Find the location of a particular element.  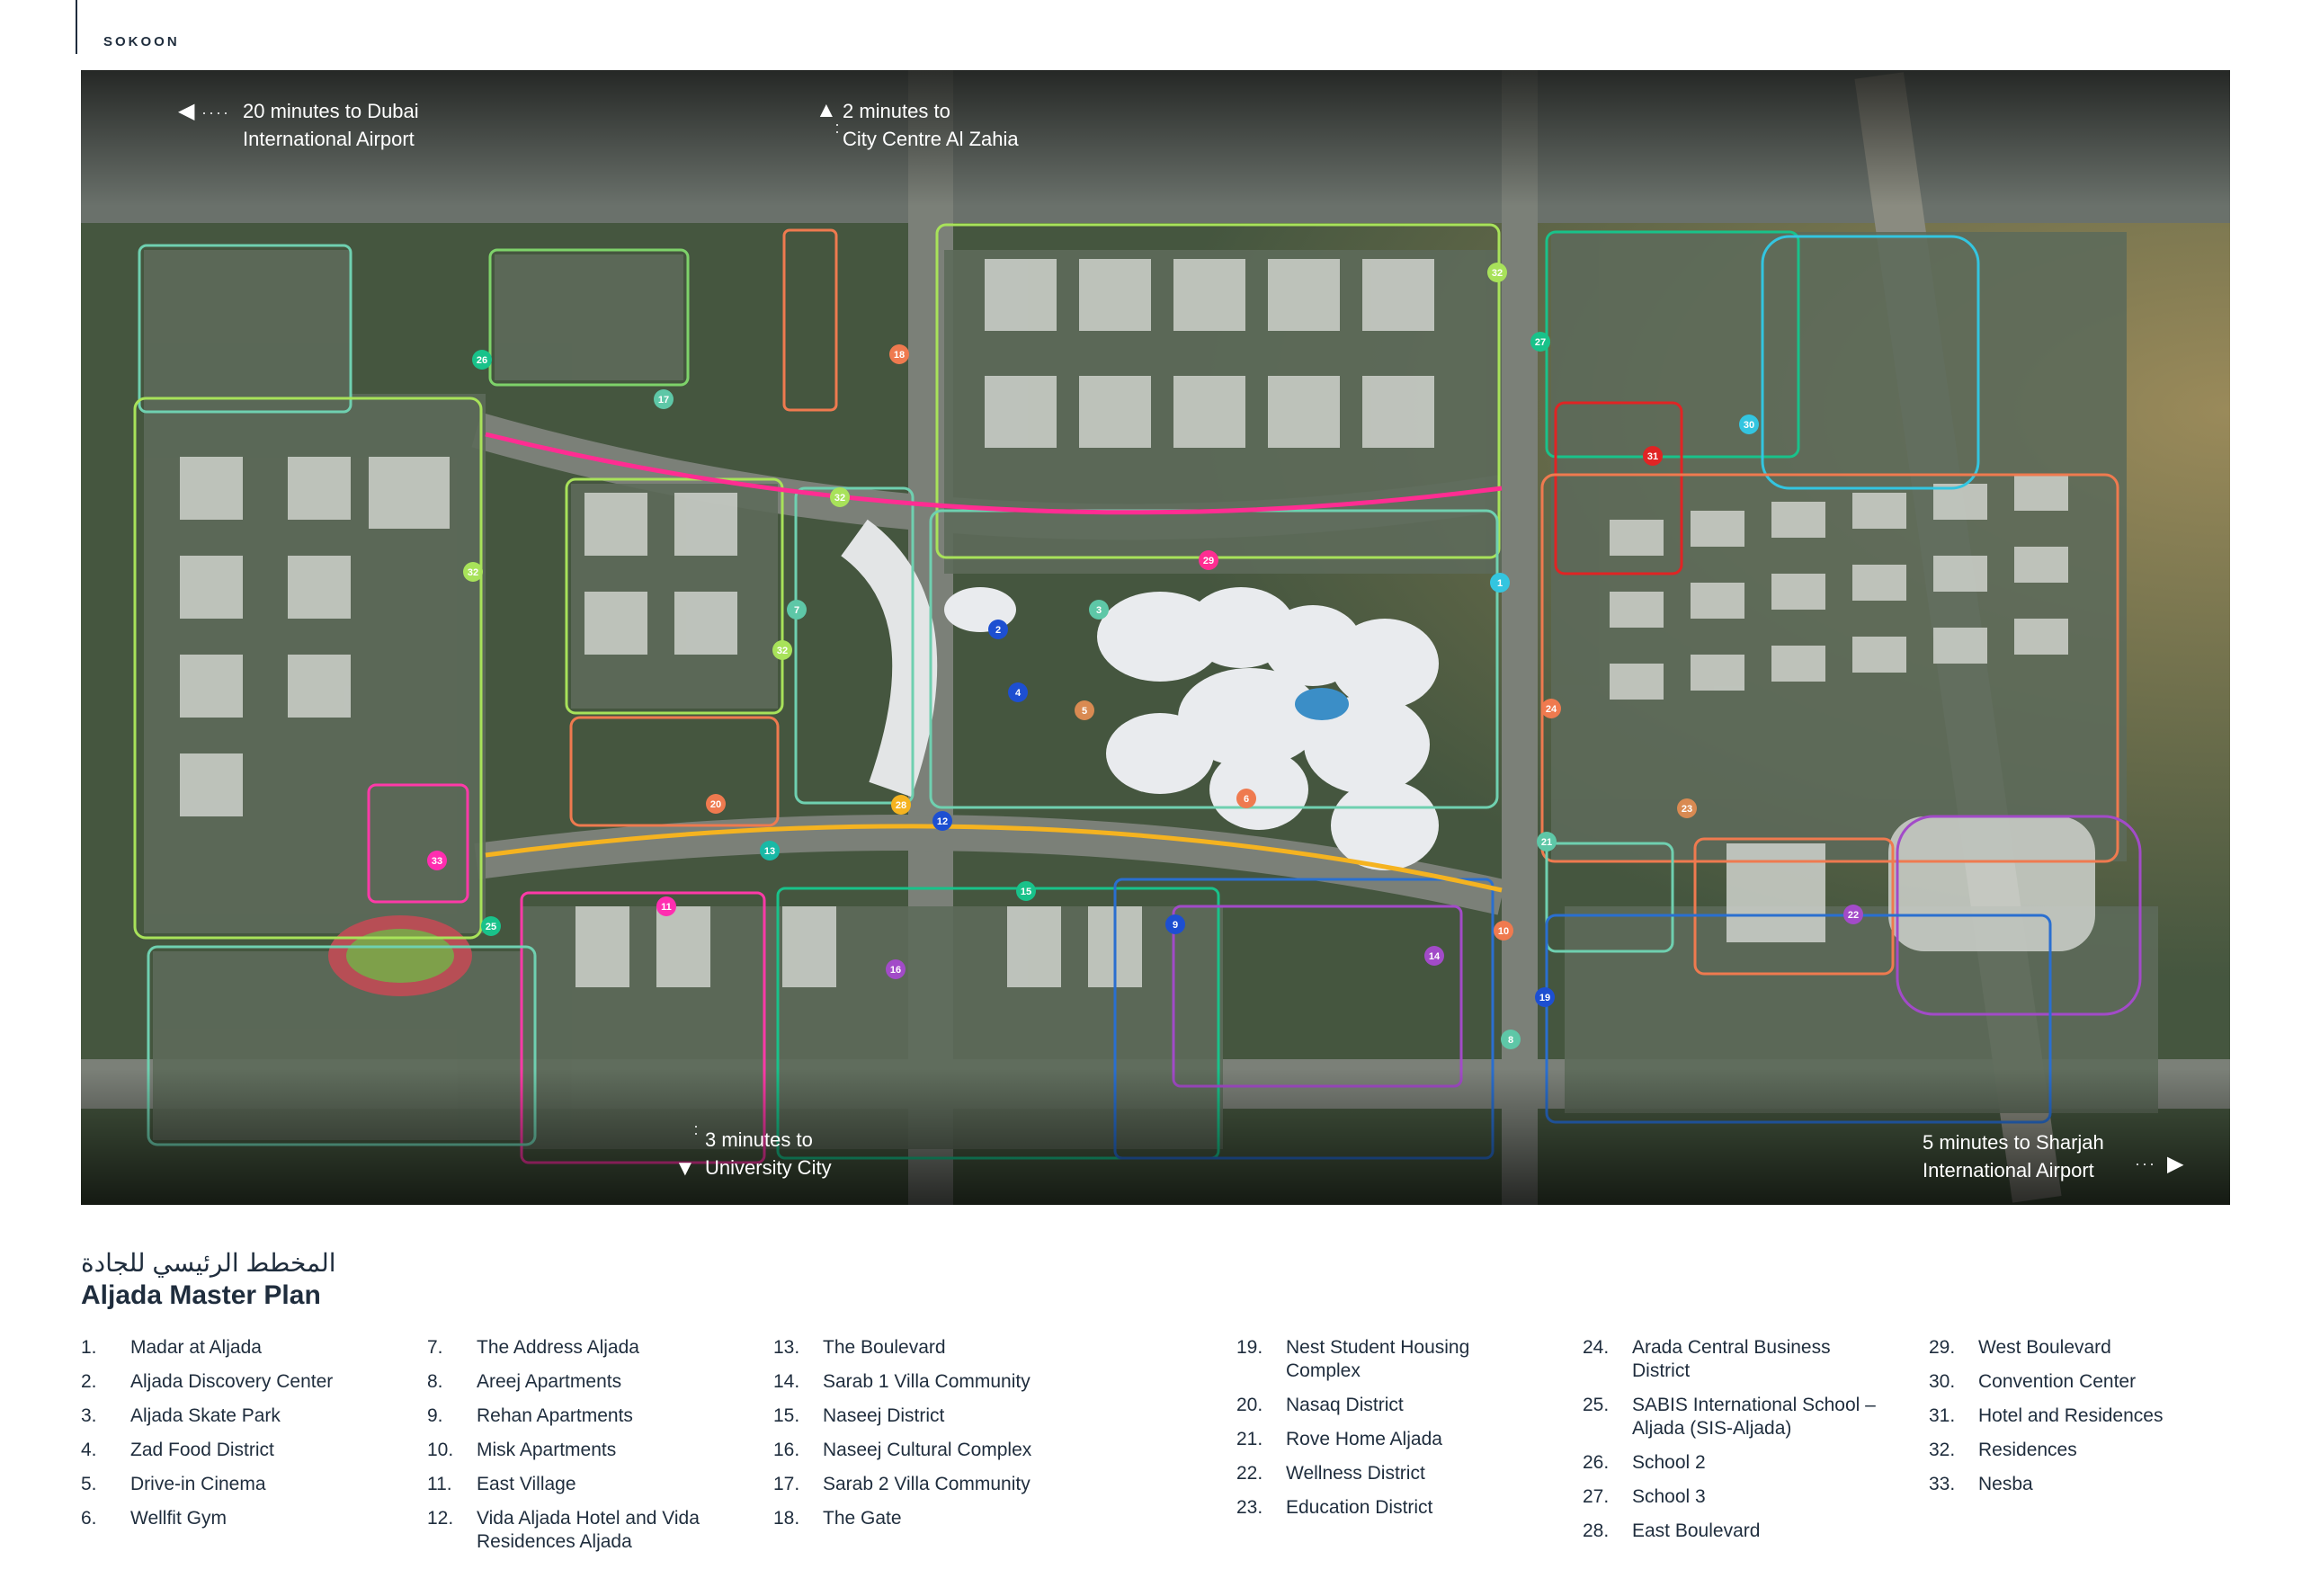

marker-3: 3 is located at coordinates (1099, 610).